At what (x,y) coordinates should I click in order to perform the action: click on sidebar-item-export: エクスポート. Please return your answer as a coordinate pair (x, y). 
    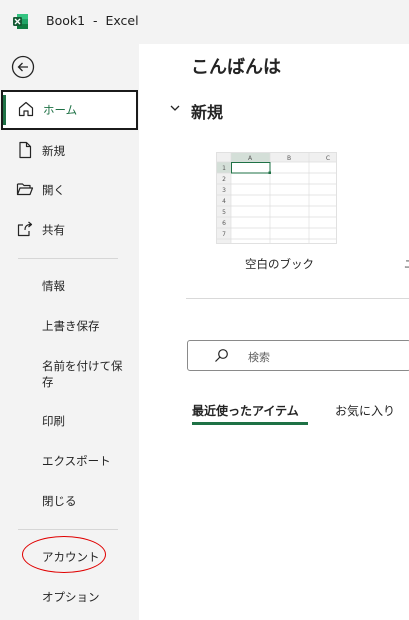
    Looking at the image, I should click on (87, 461).